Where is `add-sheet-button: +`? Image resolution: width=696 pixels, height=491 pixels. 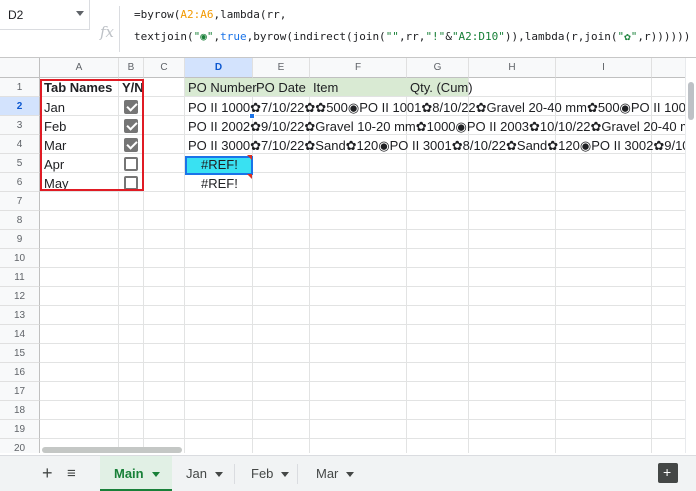
add-sheet-button: + is located at coordinates (47, 473).